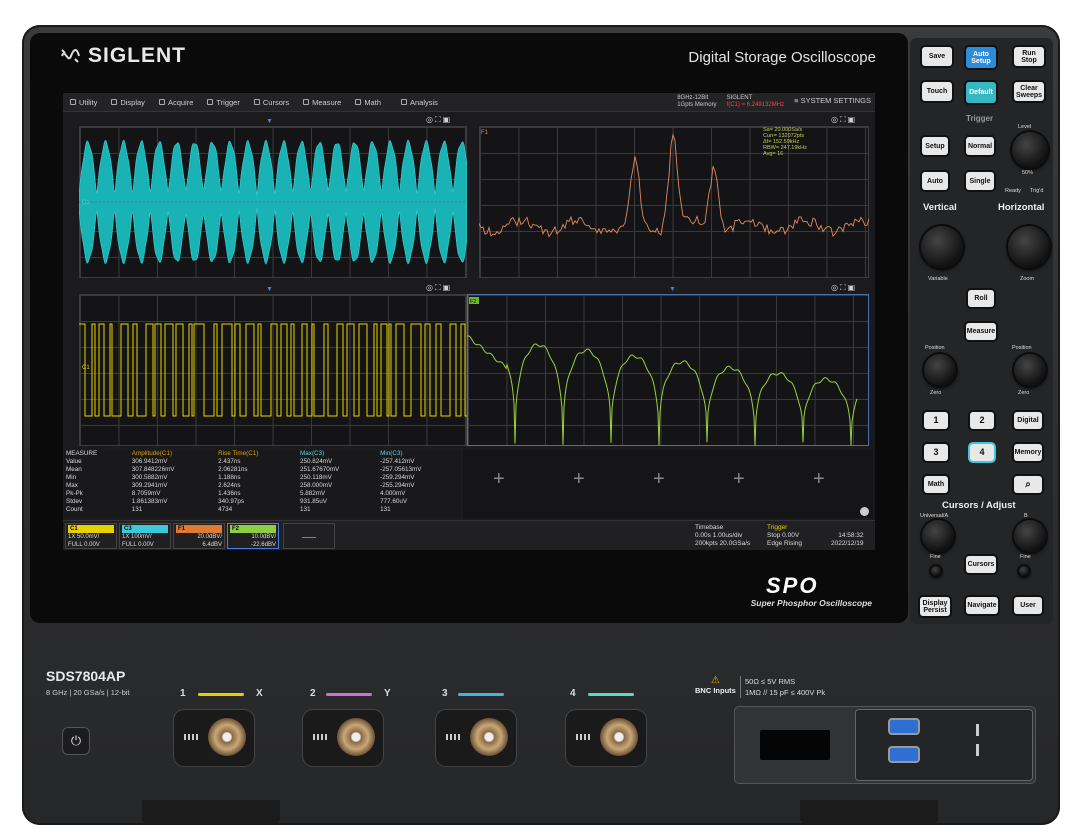 The width and height of the screenshot is (1080, 839). What do you see at coordinates (320, 469) in the screenshot?
I see `cell: 251.67670mV` at bounding box center [320, 469].